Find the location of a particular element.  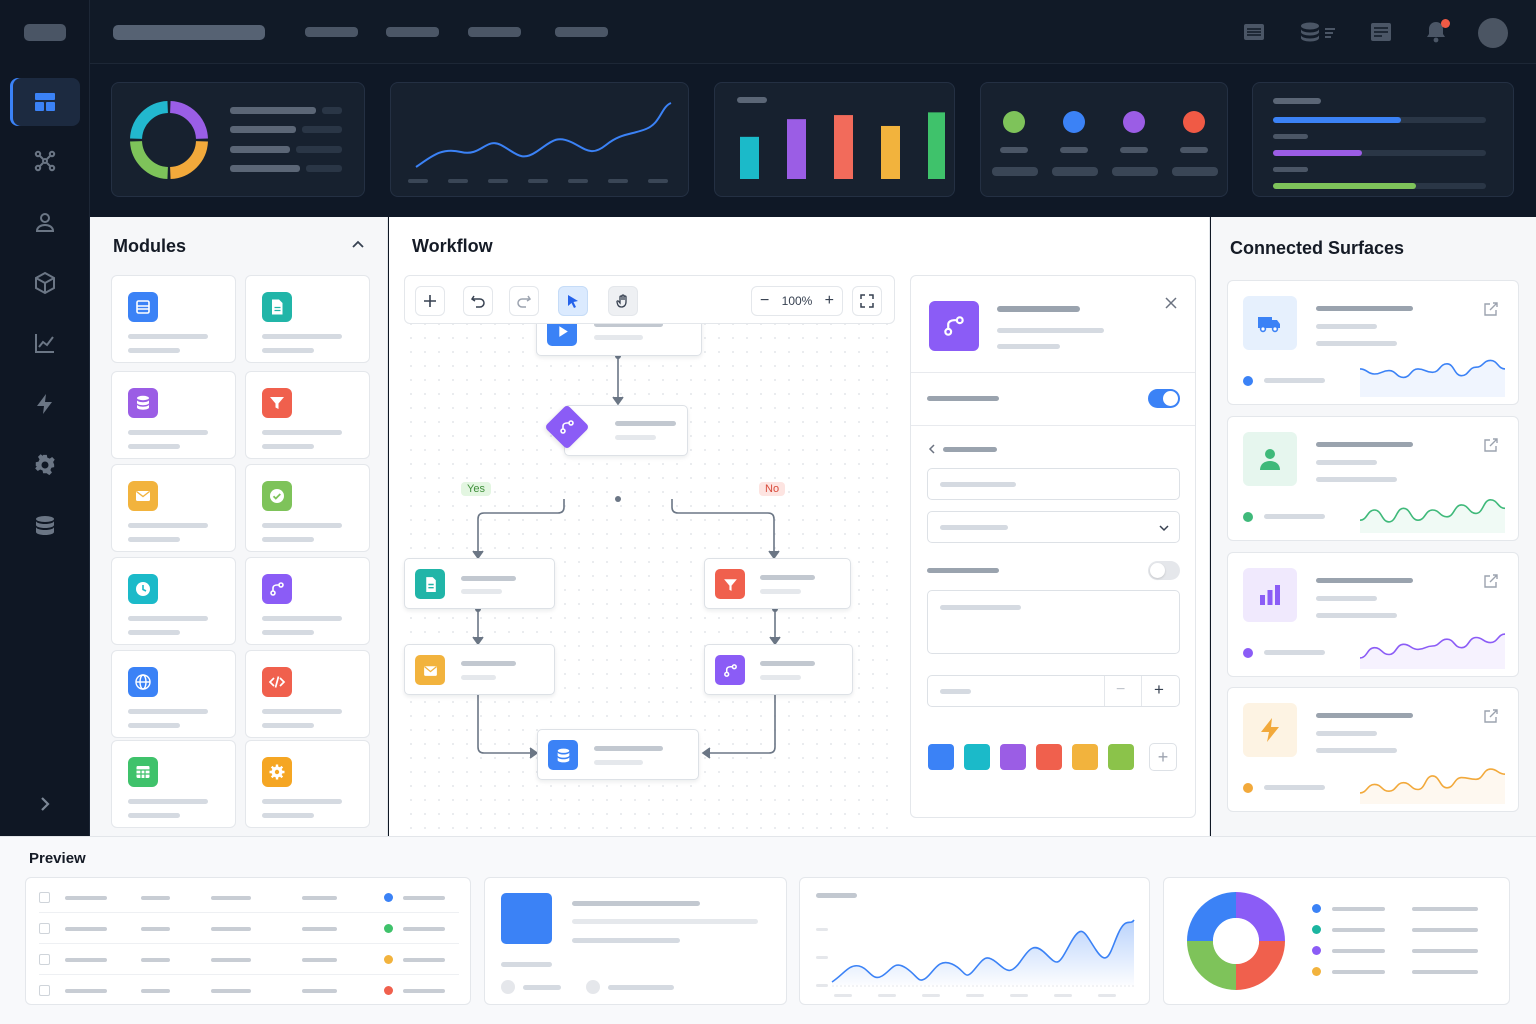

summary-card-line is located at coordinates (539, 139).